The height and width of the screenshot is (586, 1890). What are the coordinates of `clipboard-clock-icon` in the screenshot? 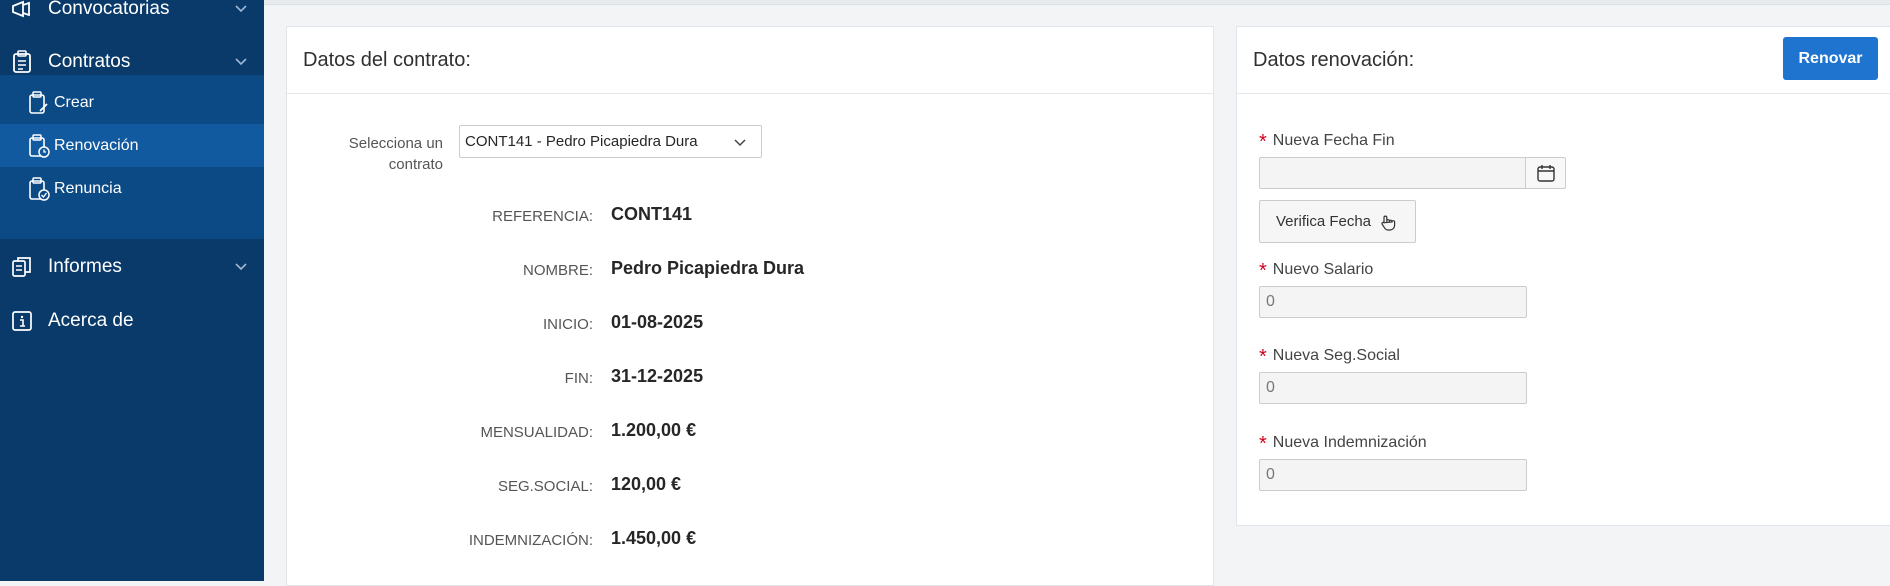 It's located at (39, 145).